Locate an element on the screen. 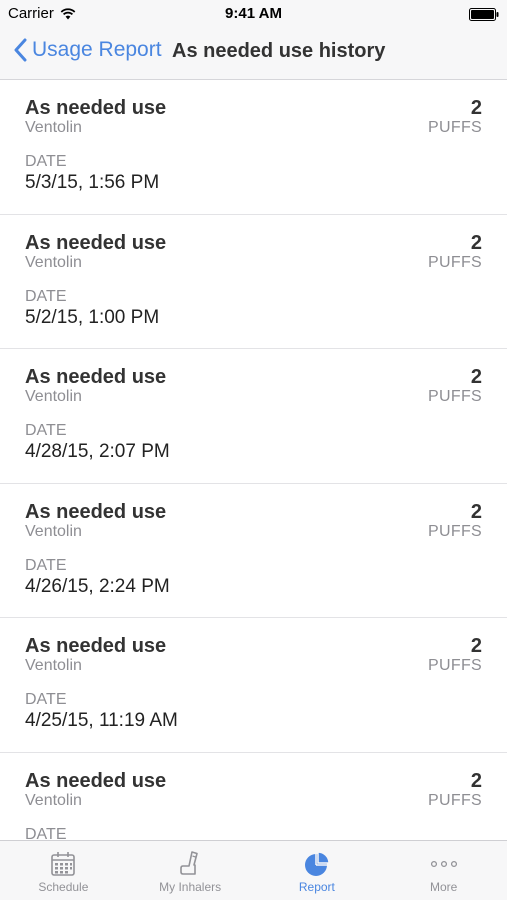 The height and width of the screenshot is (900, 507). list-item: As needed use Ventolin 2 PUFFS DATE is located at coordinates (253, 797).